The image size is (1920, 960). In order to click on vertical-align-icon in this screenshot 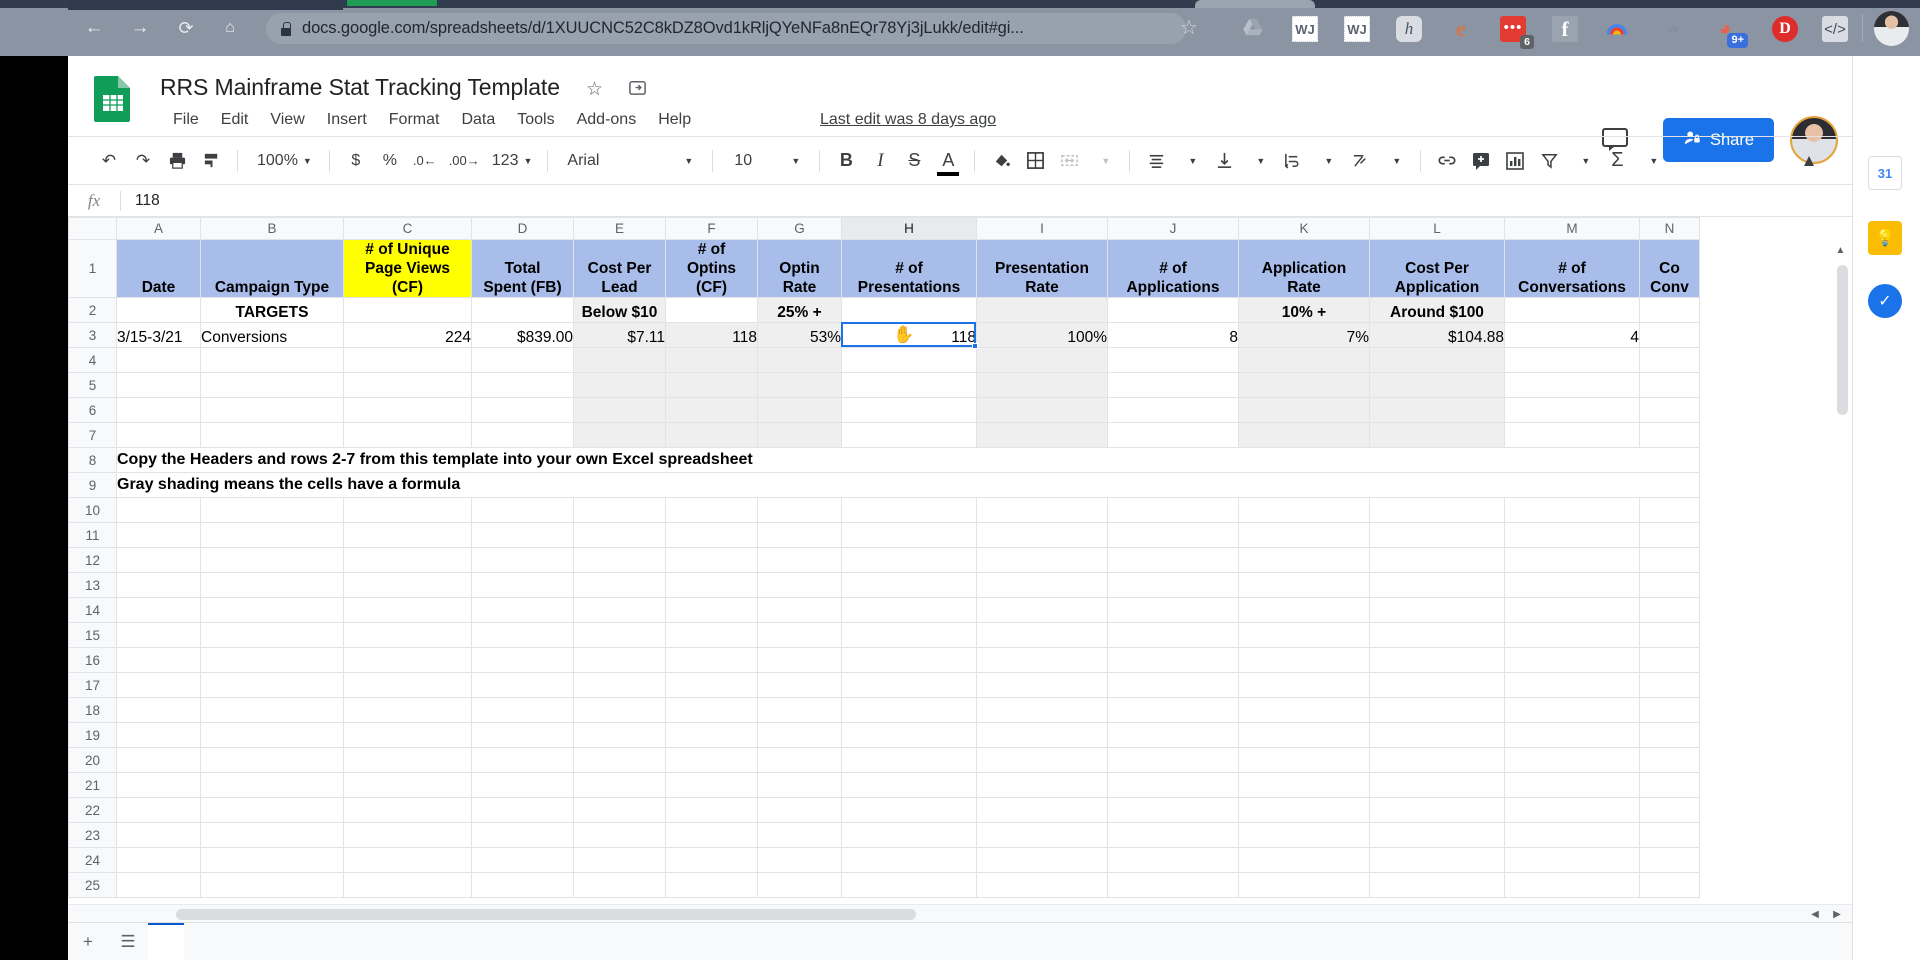, I will do `click(1224, 161)`.